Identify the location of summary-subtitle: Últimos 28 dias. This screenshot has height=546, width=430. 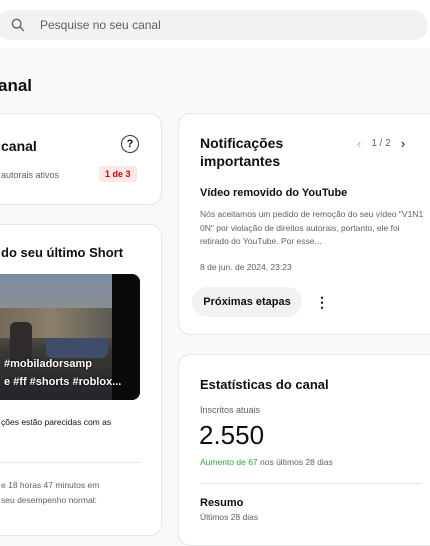
(229, 517).